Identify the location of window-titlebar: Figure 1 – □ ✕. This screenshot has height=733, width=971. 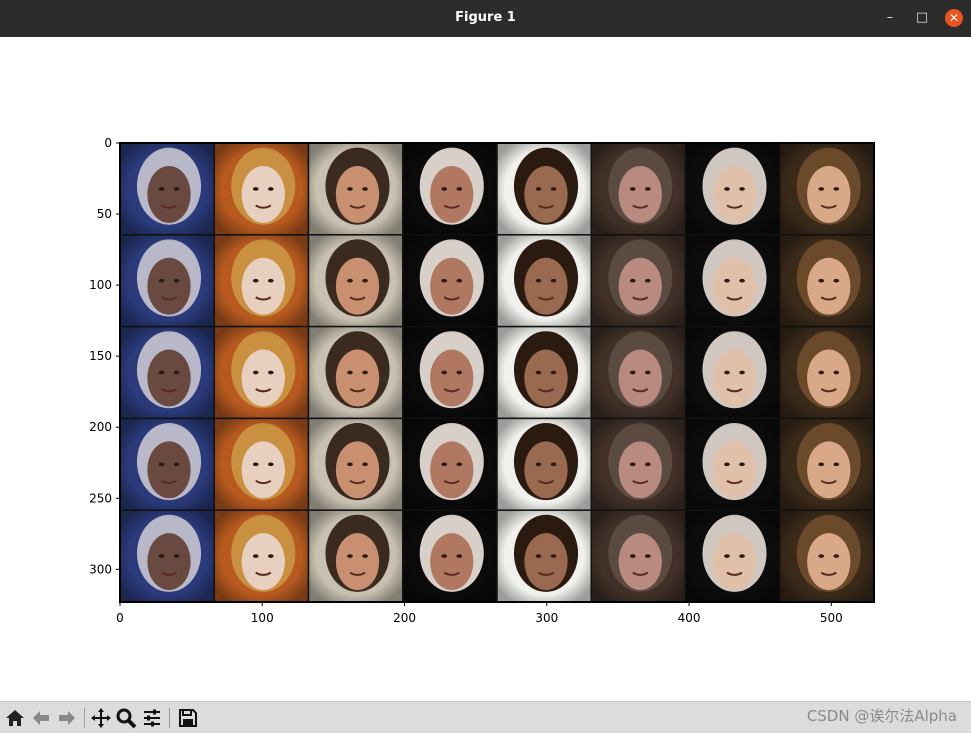
(485, 18).